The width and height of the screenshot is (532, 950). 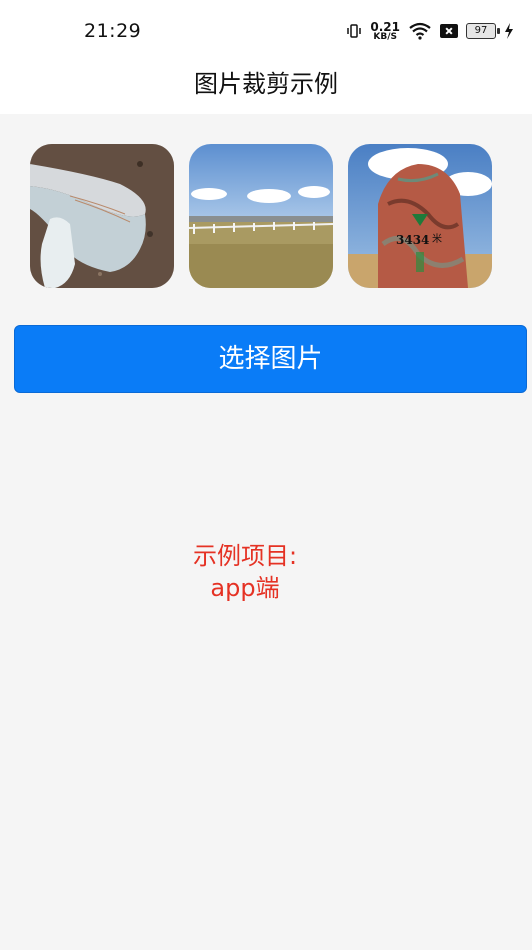 I want to click on rock-image: 3434 米, so click(x=420, y=216).